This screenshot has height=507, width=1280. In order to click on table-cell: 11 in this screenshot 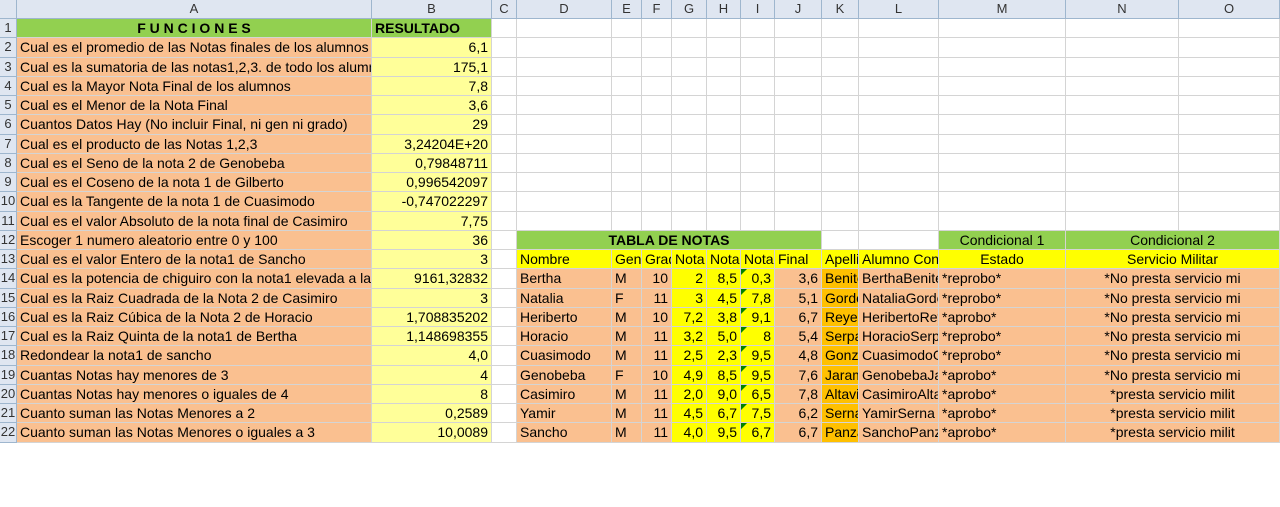, I will do `click(657, 394)`.